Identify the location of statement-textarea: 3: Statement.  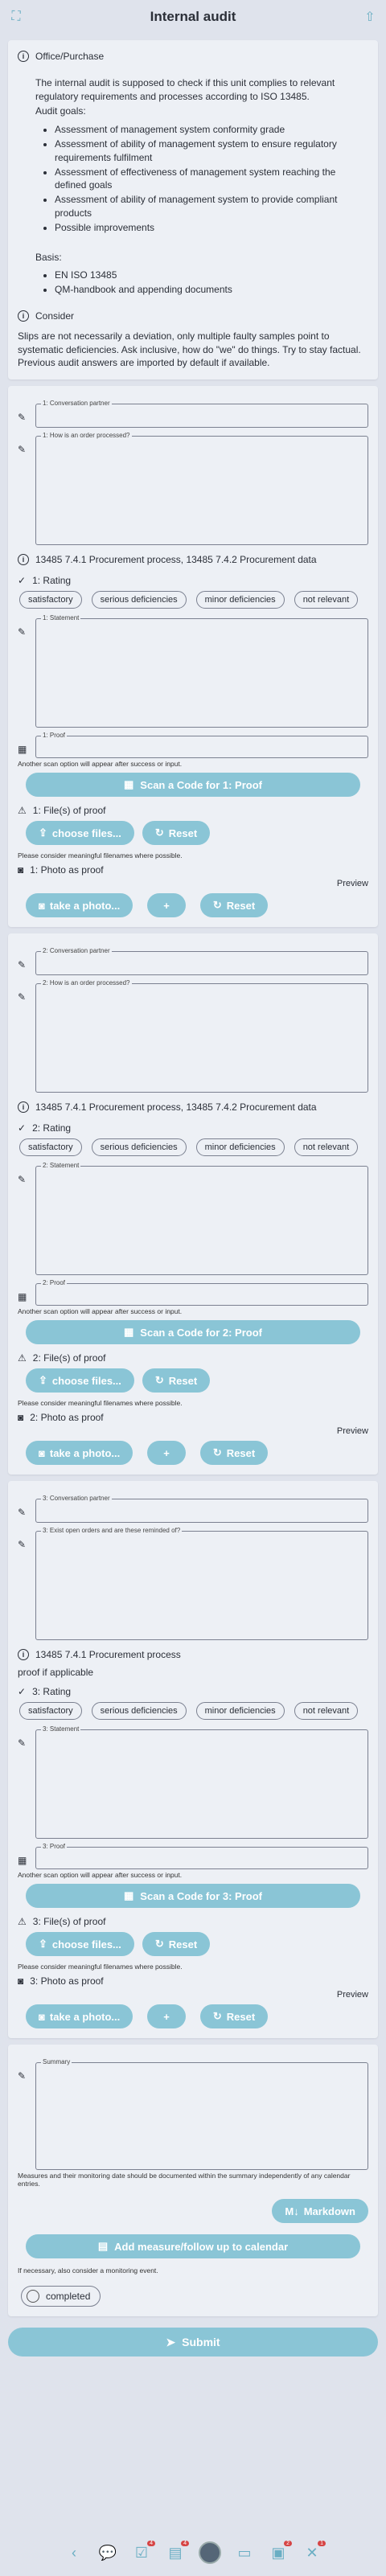
(202, 1782).